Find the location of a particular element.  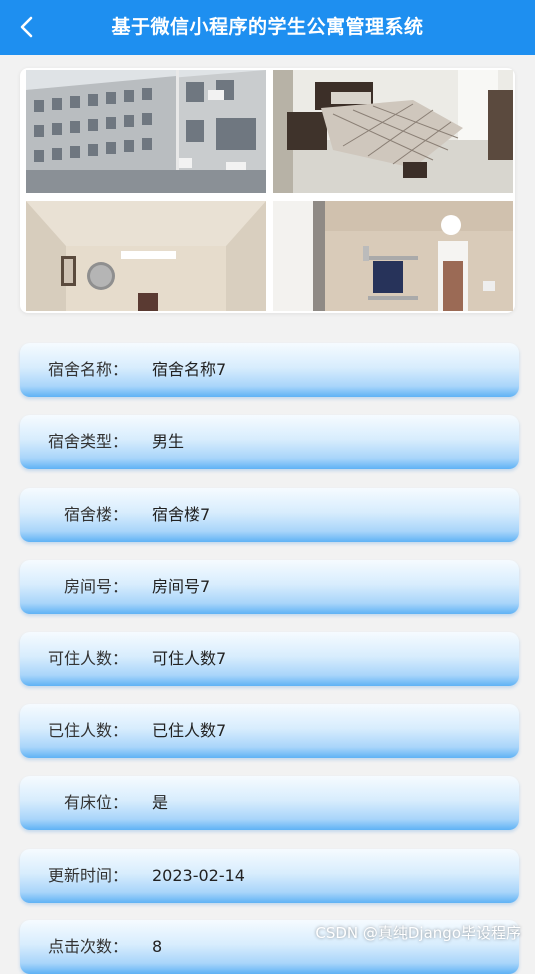

field-value: 是 is located at coordinates (160, 802).